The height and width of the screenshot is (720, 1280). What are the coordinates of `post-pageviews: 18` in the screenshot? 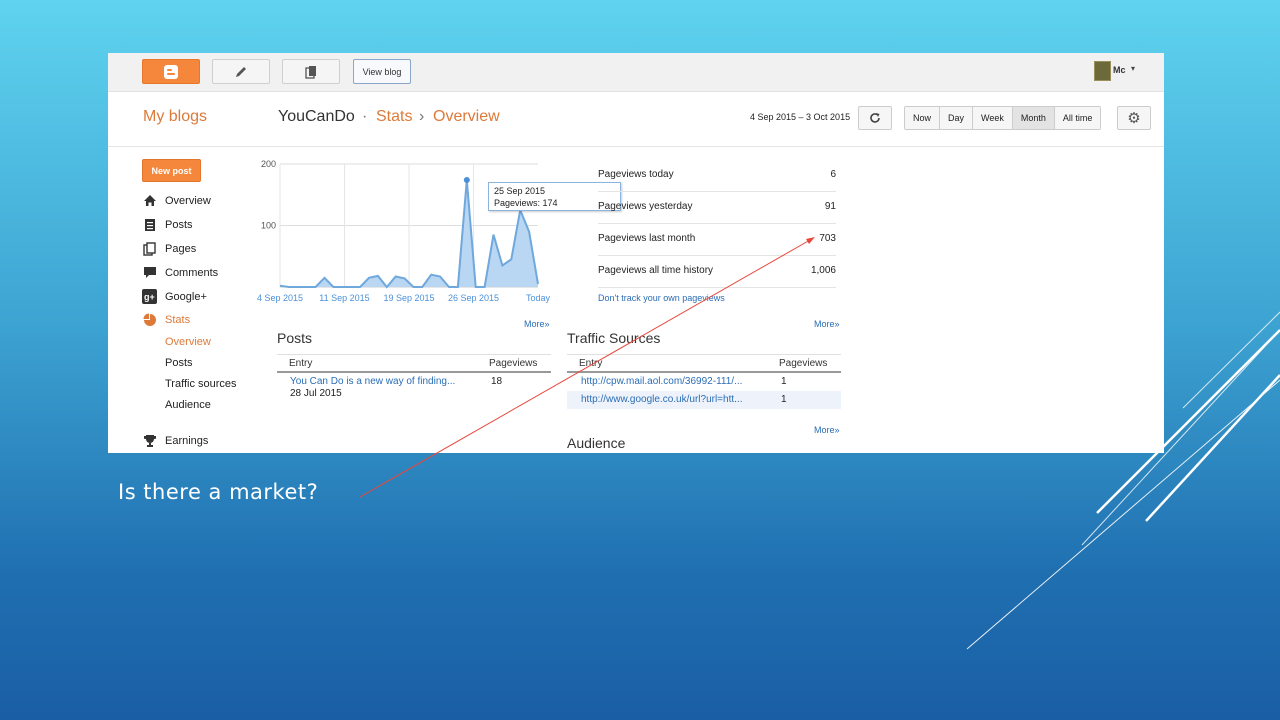 It's located at (497, 381).